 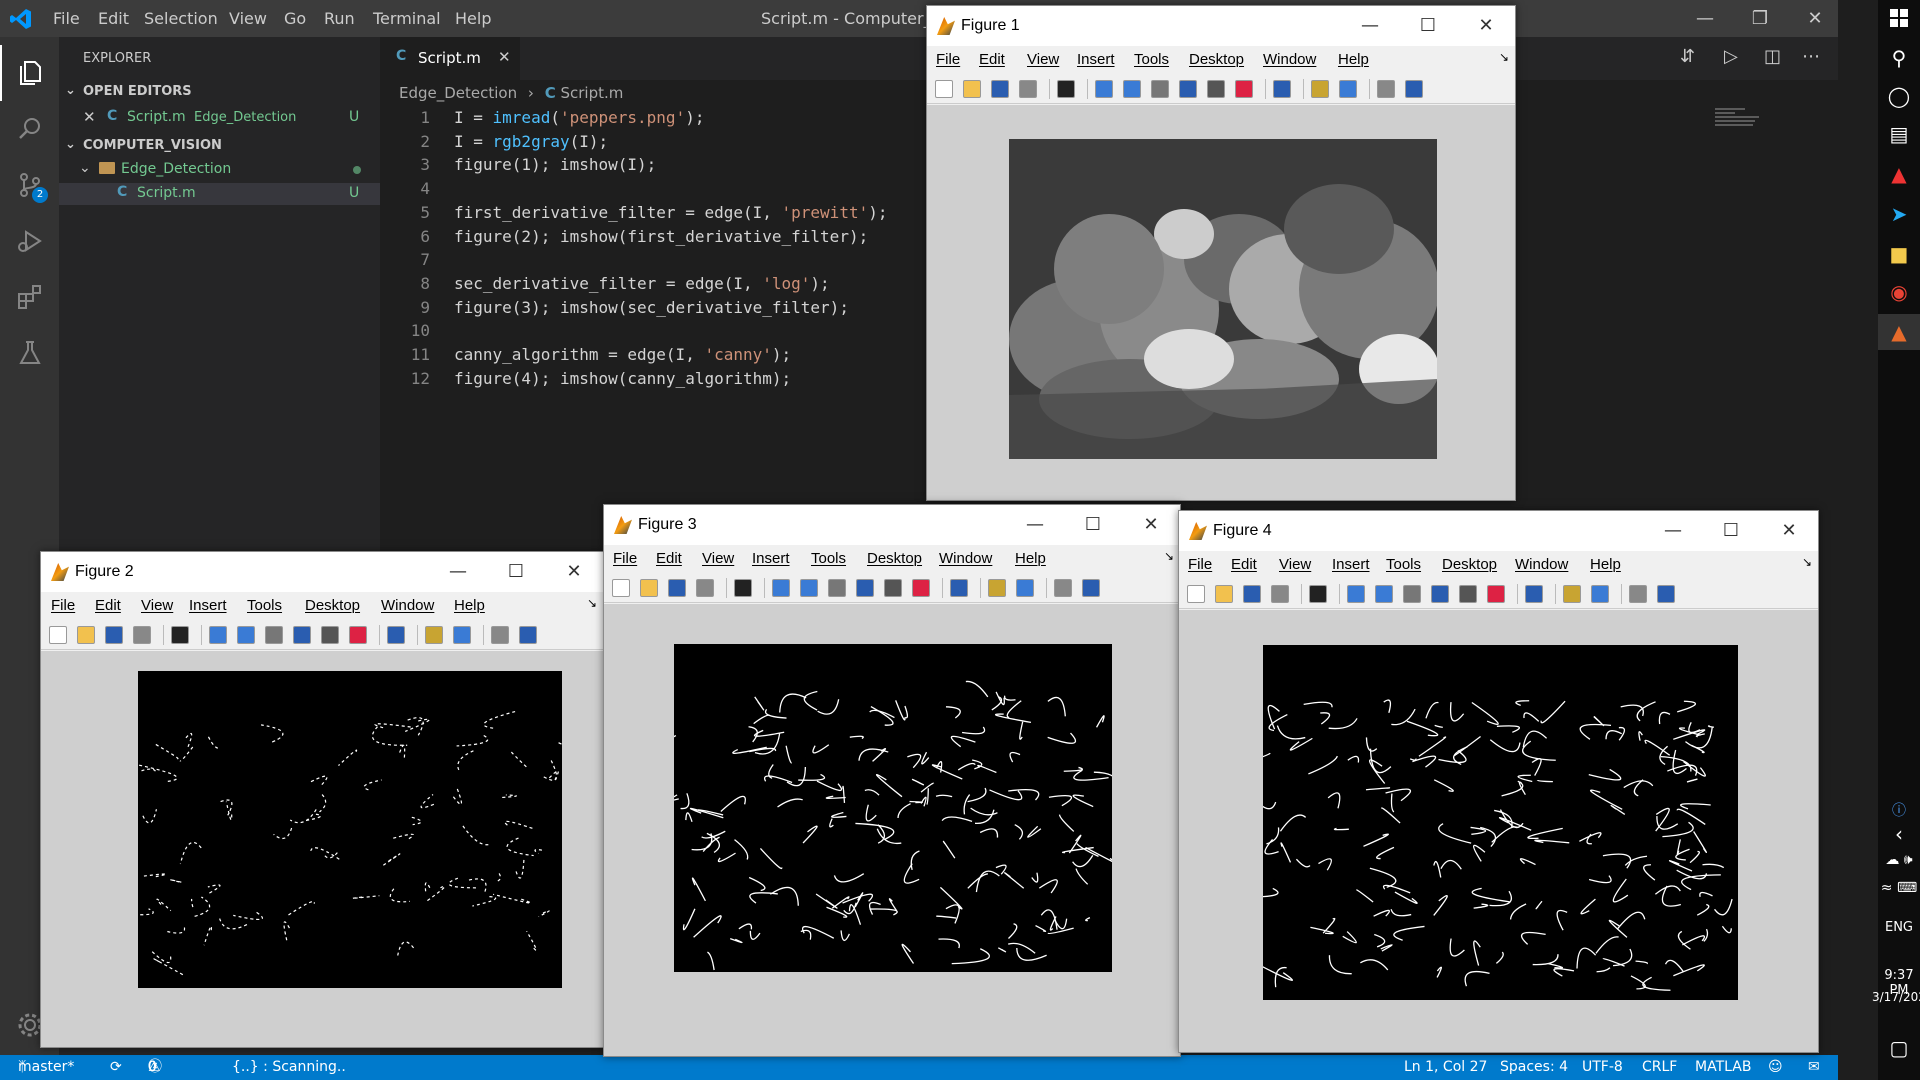 I want to click on menu-view: View, so click(x=248, y=18).